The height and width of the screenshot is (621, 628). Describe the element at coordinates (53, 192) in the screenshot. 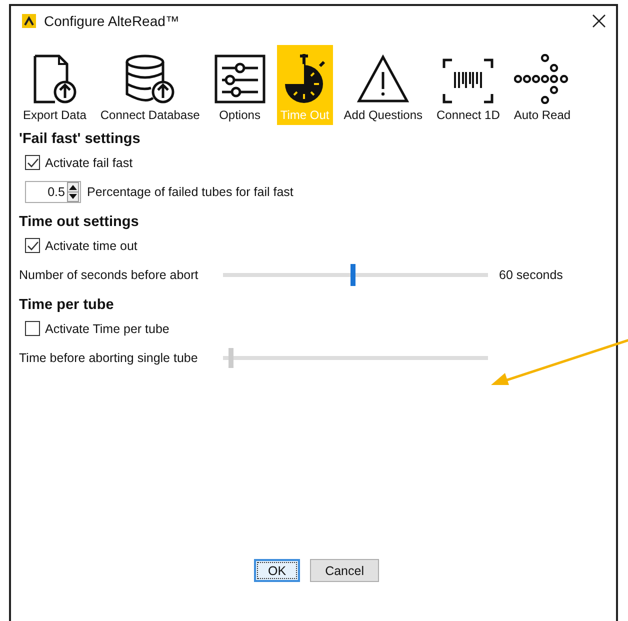

I see `number-spinner: 0.5` at that location.